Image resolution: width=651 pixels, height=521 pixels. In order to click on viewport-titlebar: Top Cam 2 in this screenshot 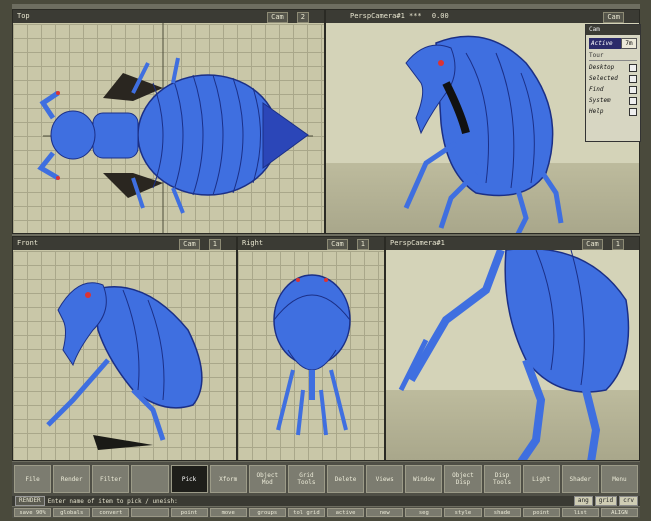, I will do `click(168, 16)`.